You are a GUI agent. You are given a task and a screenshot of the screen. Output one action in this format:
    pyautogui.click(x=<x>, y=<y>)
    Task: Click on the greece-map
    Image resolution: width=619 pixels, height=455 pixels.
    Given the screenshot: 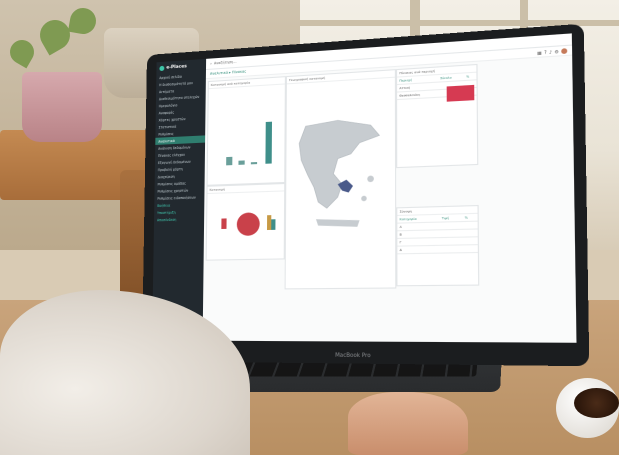 What is the action you would take?
    pyautogui.click(x=340, y=171)
    